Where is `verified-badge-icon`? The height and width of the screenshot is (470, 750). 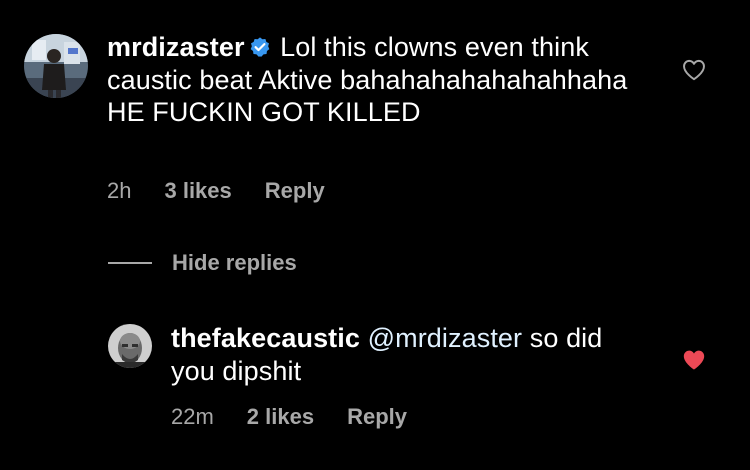
verified-badge-icon is located at coordinates (259, 47).